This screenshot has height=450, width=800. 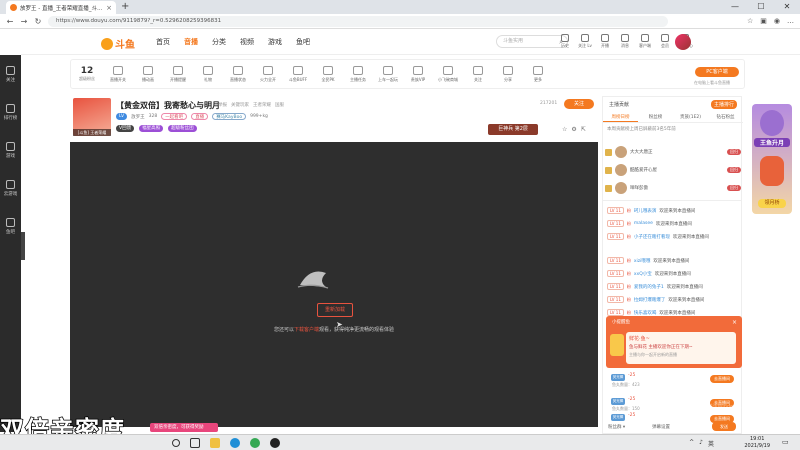 What do you see at coordinates (10, 112) in the screenshot?
I see `sidebar-item-ranking: 排行榜` at bounding box center [10, 112].